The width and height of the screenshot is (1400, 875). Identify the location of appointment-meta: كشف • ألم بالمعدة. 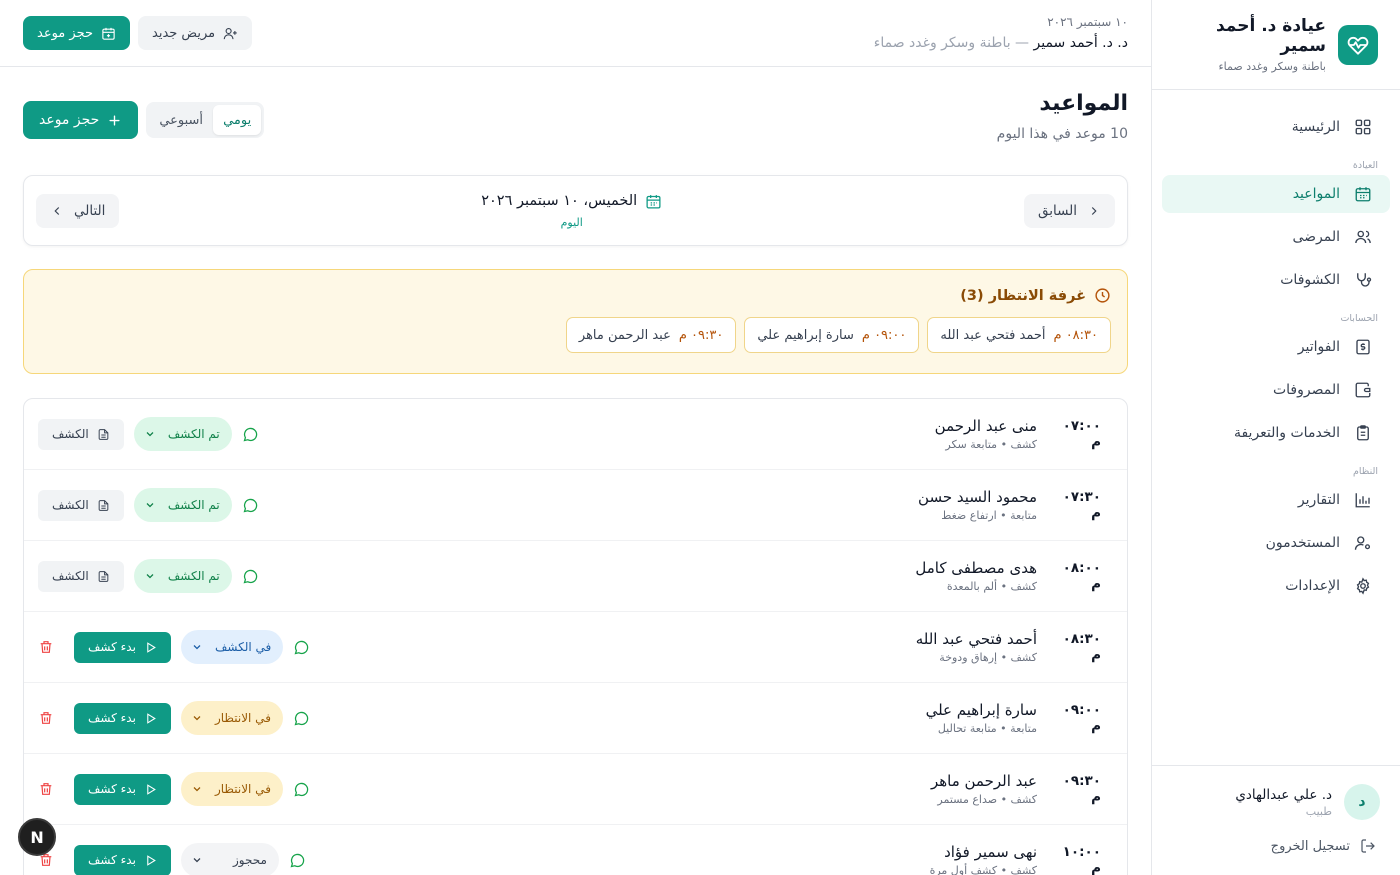
(991, 586).